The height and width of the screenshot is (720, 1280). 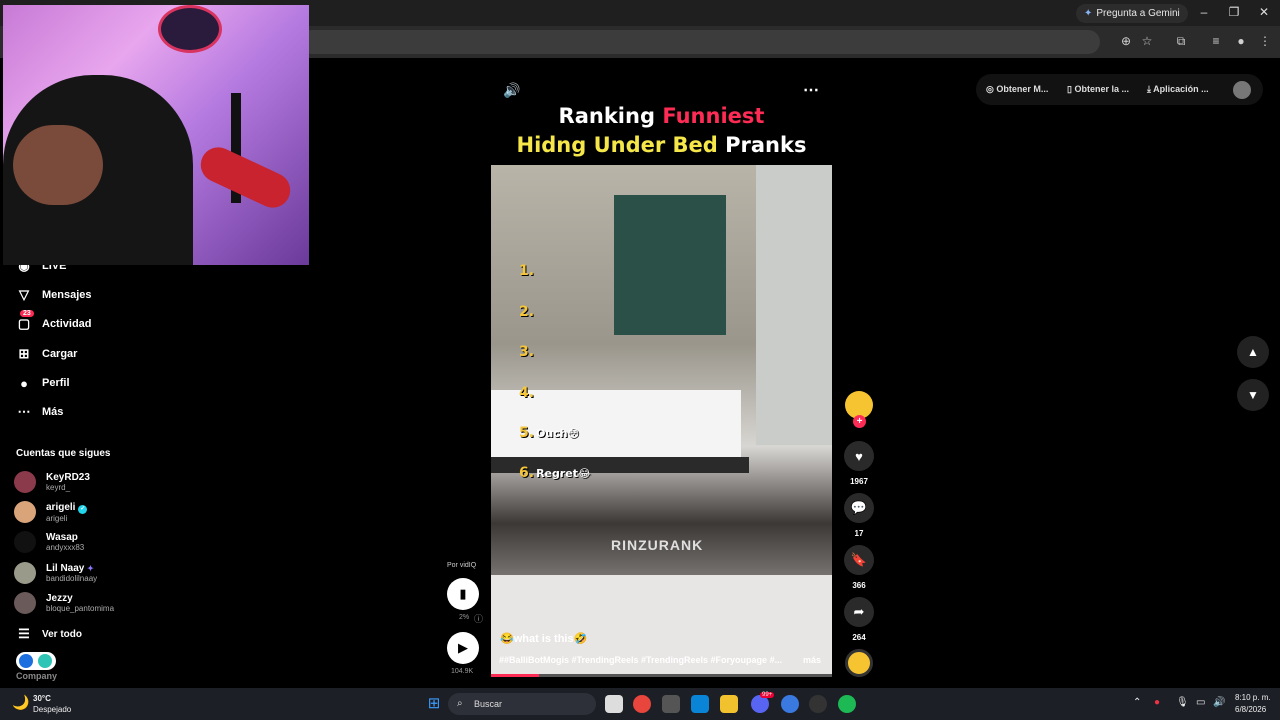 I want to click on sidebar-item-messages: ▽ Mensajes, so click(x=53, y=295).